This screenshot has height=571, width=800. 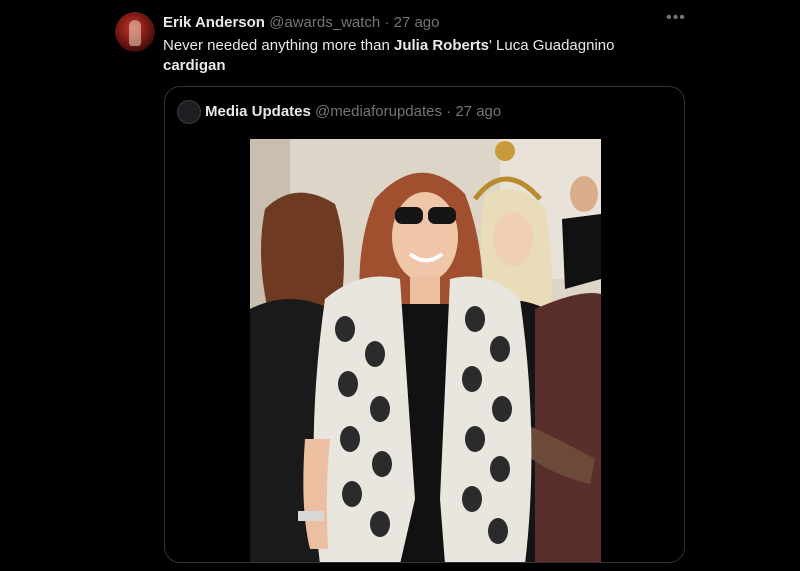 I want to click on tweet-text-bold: cardigan, so click(x=194, y=65).